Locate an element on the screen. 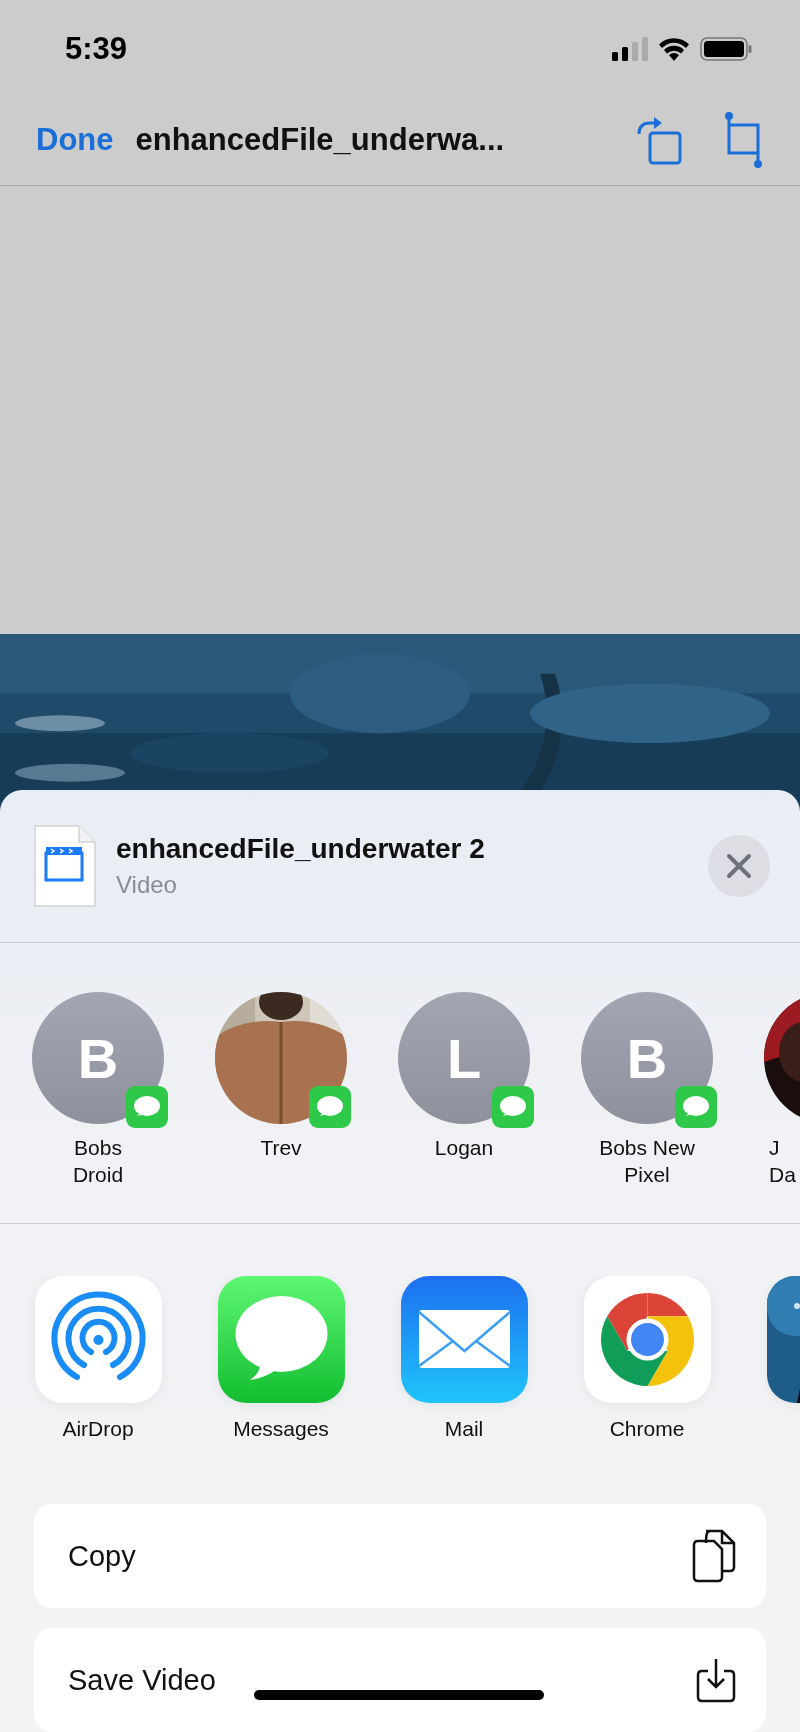  close-icon is located at coordinates (739, 866).